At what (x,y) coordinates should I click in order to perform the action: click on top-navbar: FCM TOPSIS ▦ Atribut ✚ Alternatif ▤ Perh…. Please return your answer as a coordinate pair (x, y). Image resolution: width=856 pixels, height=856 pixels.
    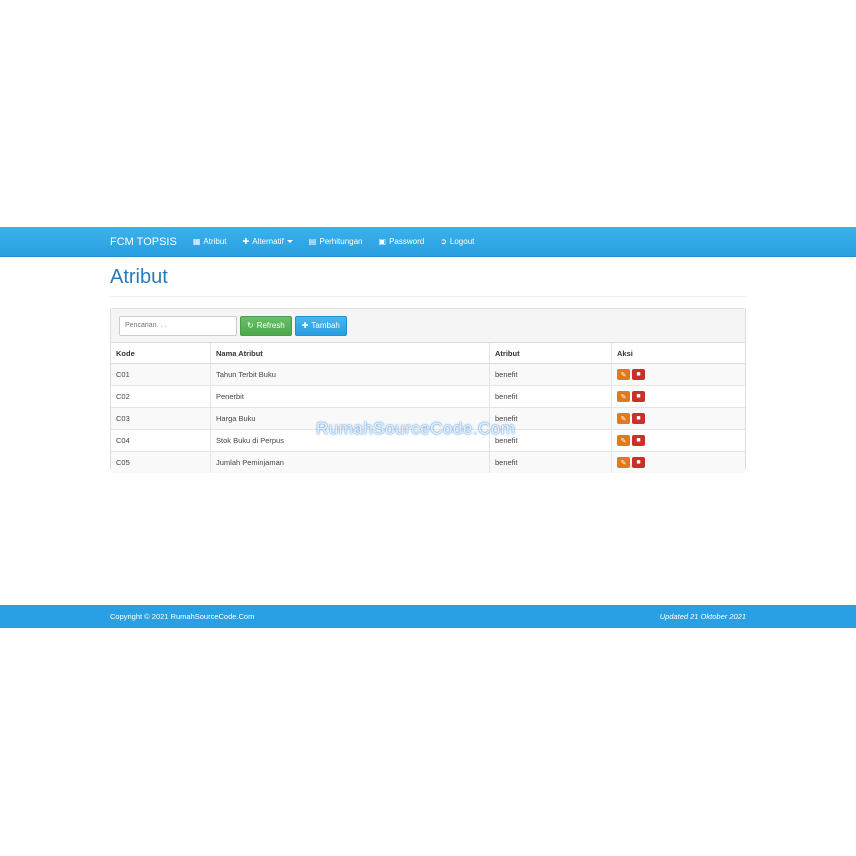
    Looking at the image, I should click on (428, 242).